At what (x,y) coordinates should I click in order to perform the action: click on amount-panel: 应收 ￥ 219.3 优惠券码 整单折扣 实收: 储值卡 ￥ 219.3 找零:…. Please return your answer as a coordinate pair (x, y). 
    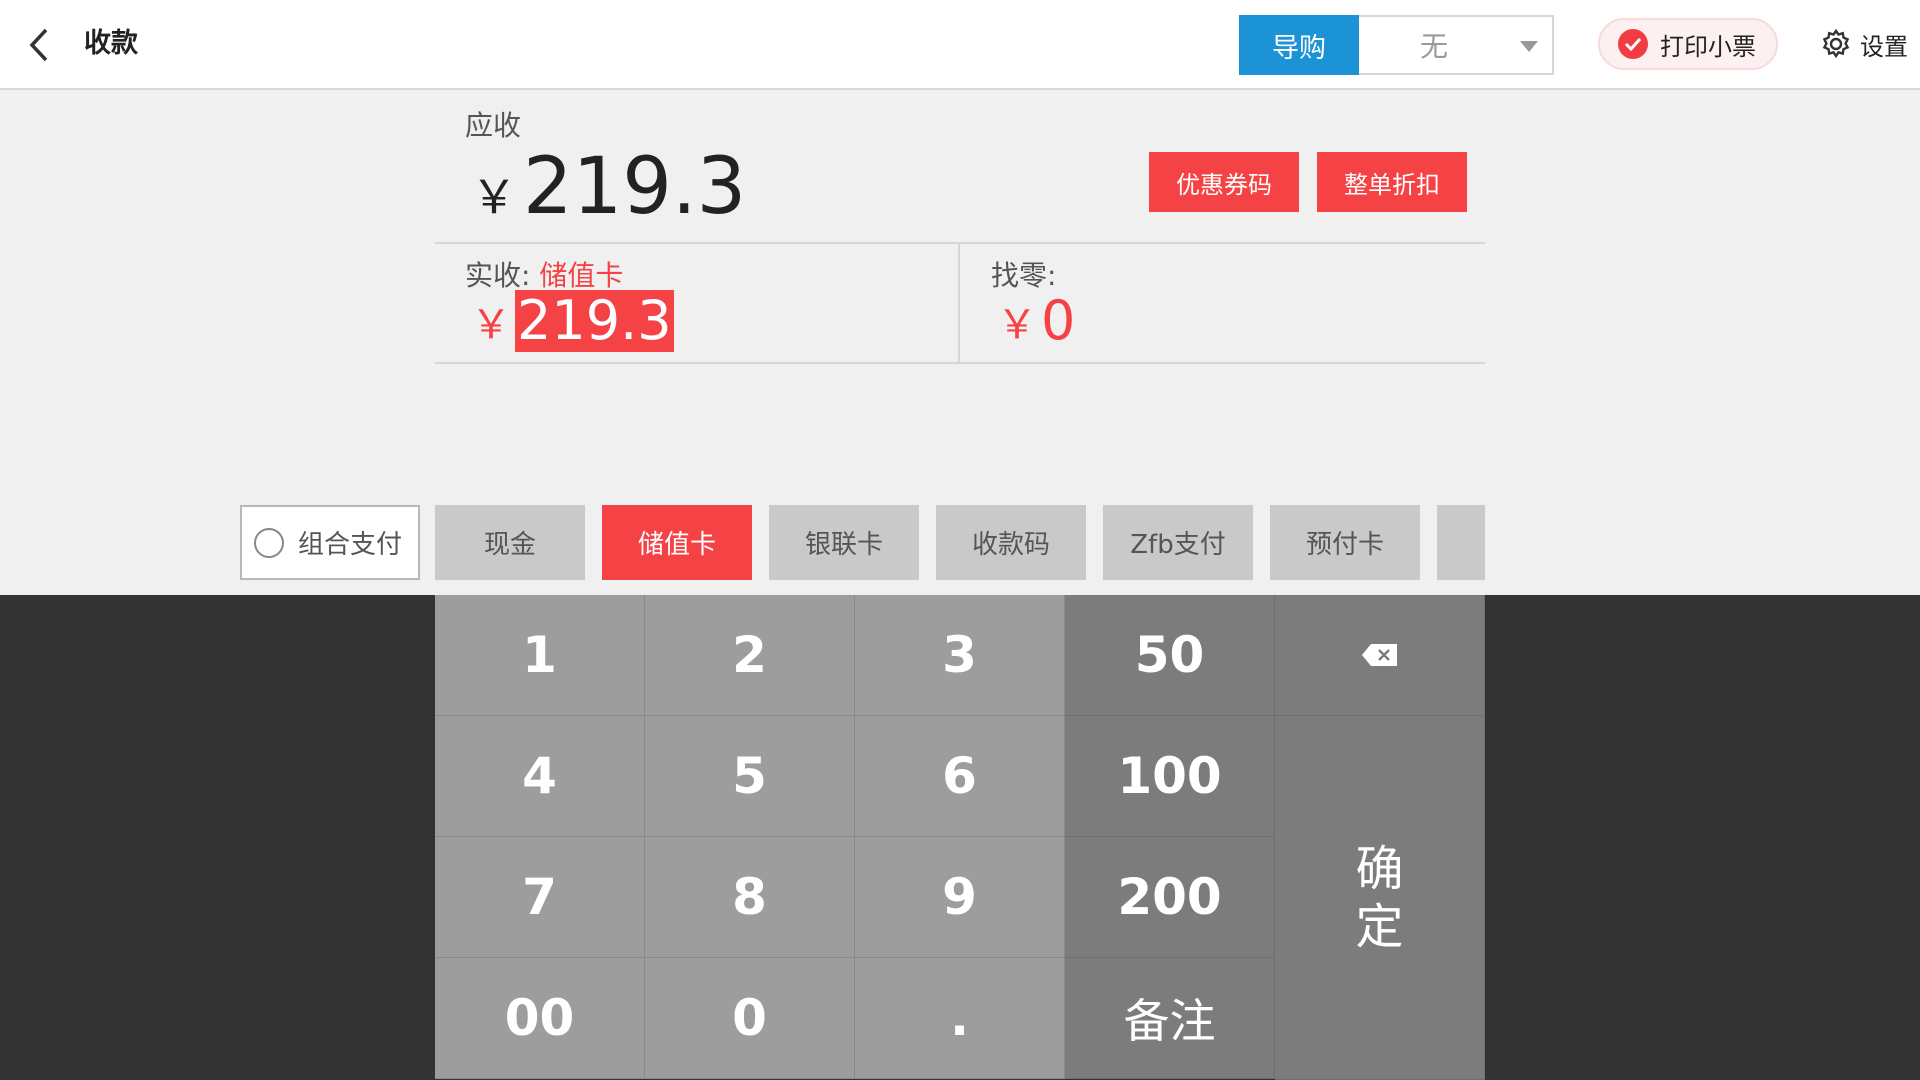
    Looking at the image, I should click on (960, 227).